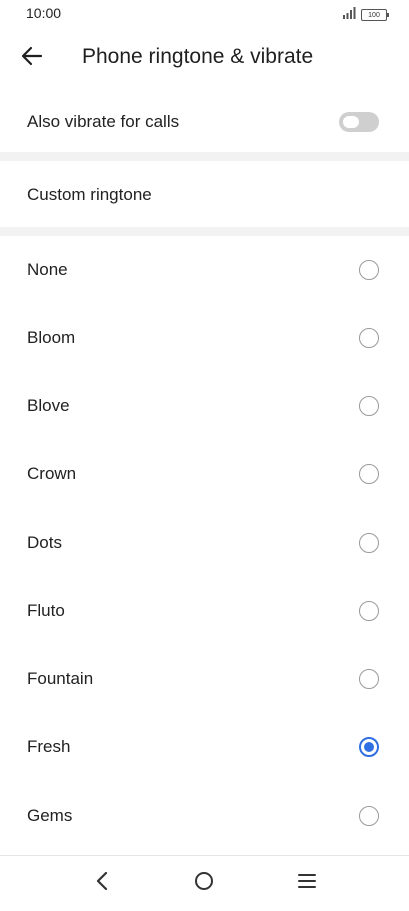 The width and height of the screenshot is (409, 911). What do you see at coordinates (51, 337) in the screenshot?
I see `ringtone-label: Bloom` at bounding box center [51, 337].